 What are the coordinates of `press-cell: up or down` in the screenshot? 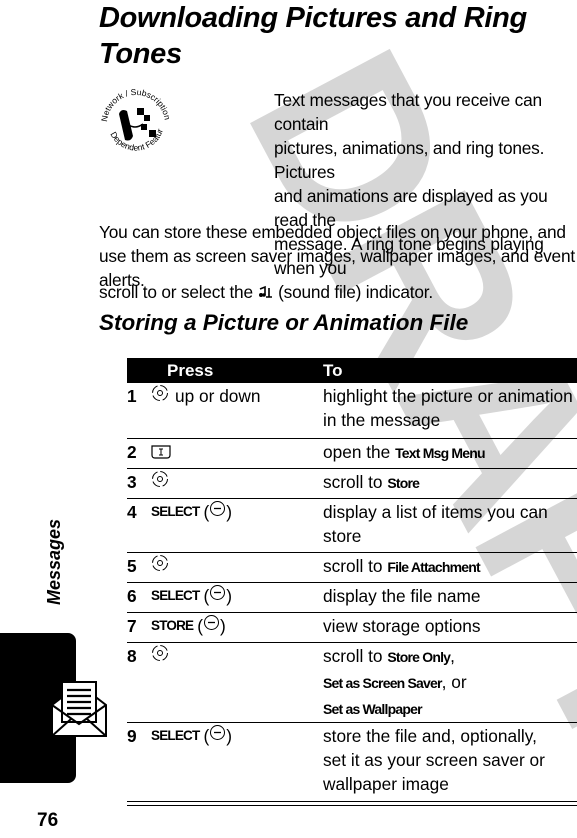 It's located at (224, 410).